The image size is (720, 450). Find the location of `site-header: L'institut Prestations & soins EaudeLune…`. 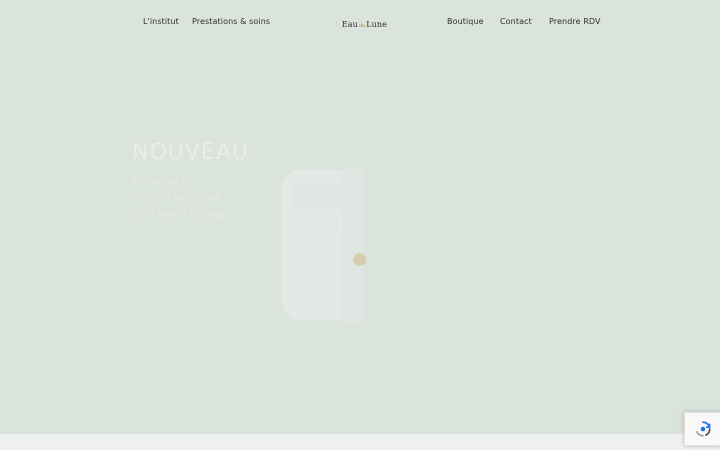

site-header: L'institut Prestations & soins EaudeLune… is located at coordinates (360, 22).